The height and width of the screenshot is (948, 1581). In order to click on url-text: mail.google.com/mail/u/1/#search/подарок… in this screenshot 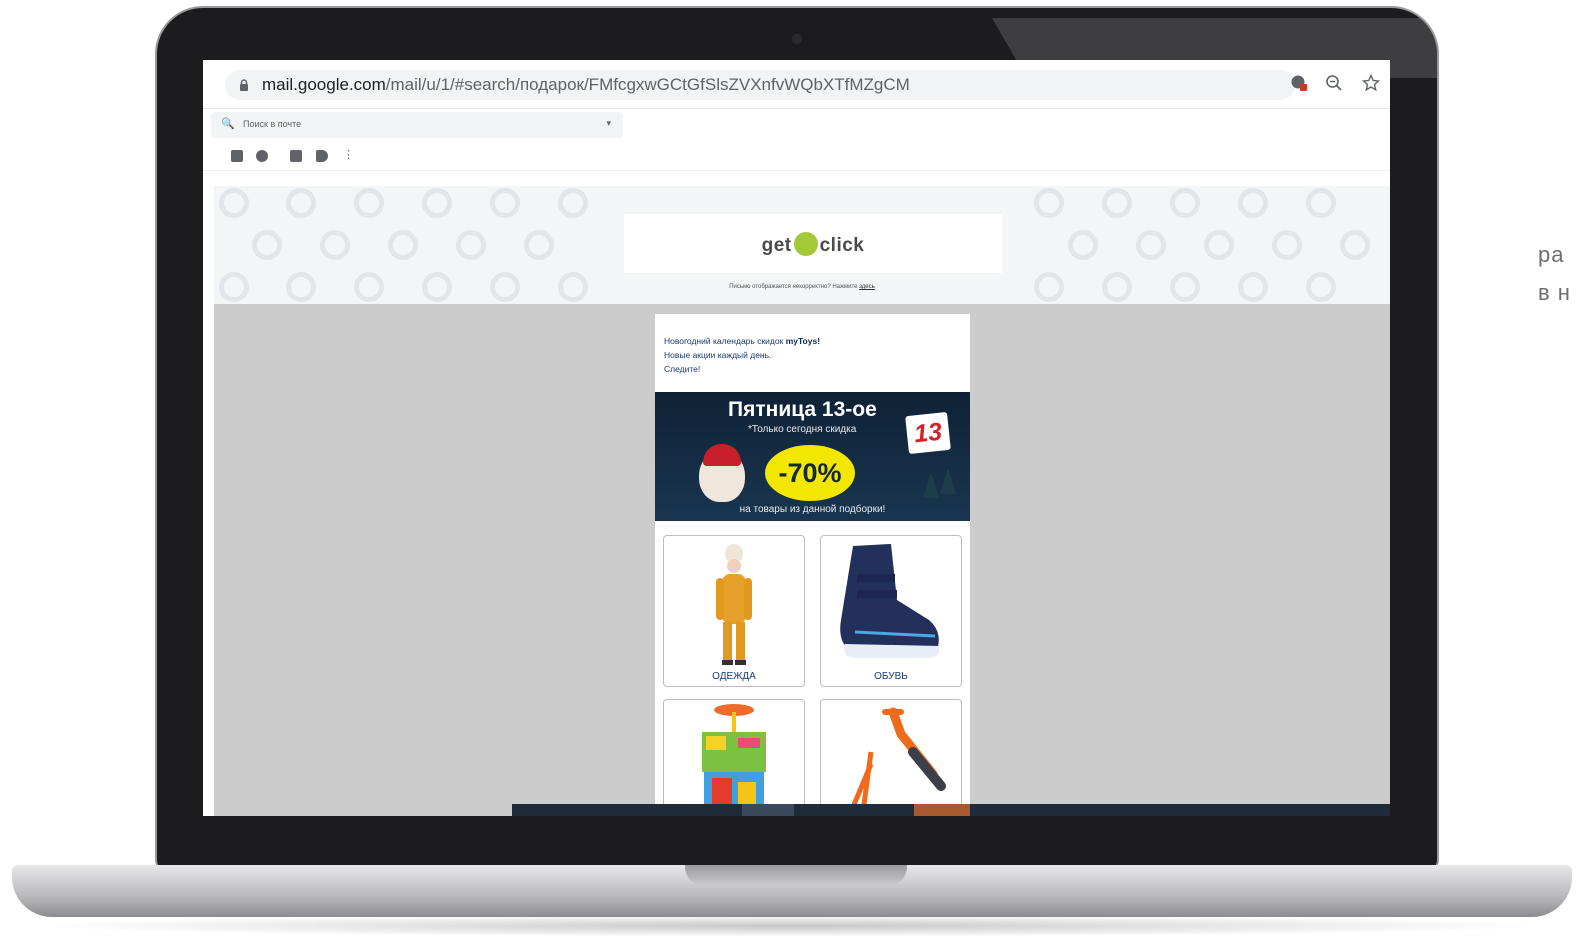, I will do `click(586, 85)`.